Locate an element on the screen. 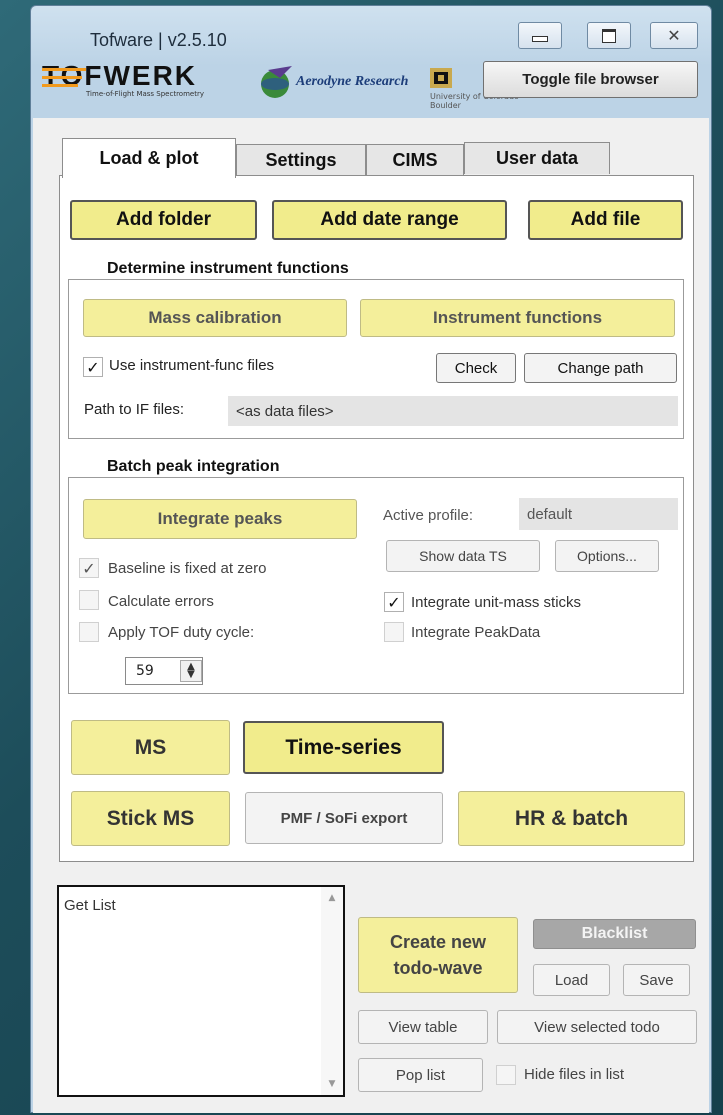 The image size is (723, 1115). add-date-range-button: Add date range is located at coordinates (389, 220).